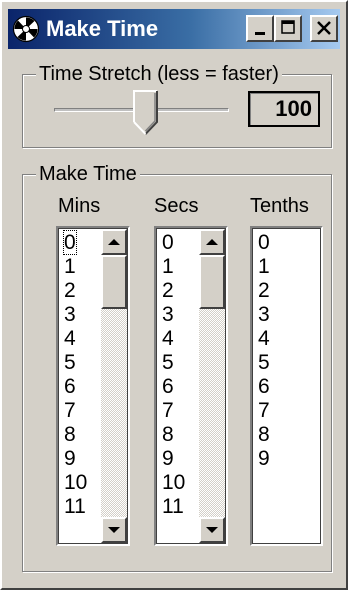  I want to click on secs-scrollbar, so click(212, 386).